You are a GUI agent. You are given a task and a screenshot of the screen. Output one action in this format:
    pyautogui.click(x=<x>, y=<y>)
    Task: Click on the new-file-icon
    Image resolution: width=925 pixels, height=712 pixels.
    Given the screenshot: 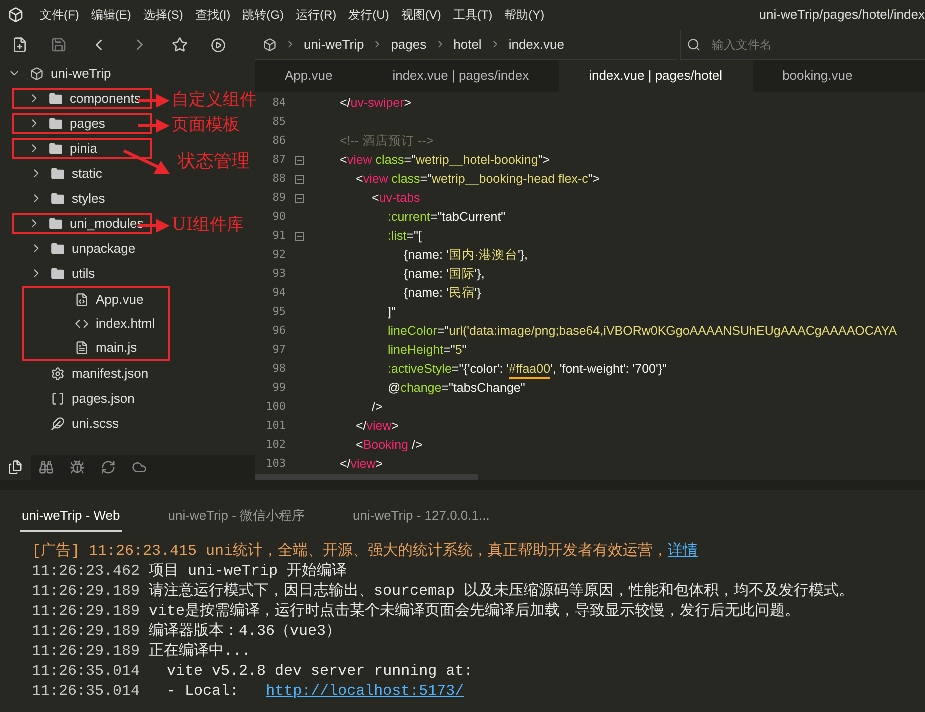 What is the action you would take?
    pyautogui.click(x=20, y=45)
    